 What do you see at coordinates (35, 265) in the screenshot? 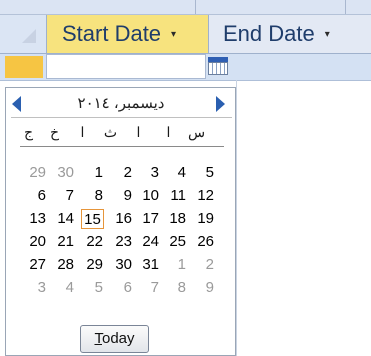
I see `day-cell: 27` at bounding box center [35, 265].